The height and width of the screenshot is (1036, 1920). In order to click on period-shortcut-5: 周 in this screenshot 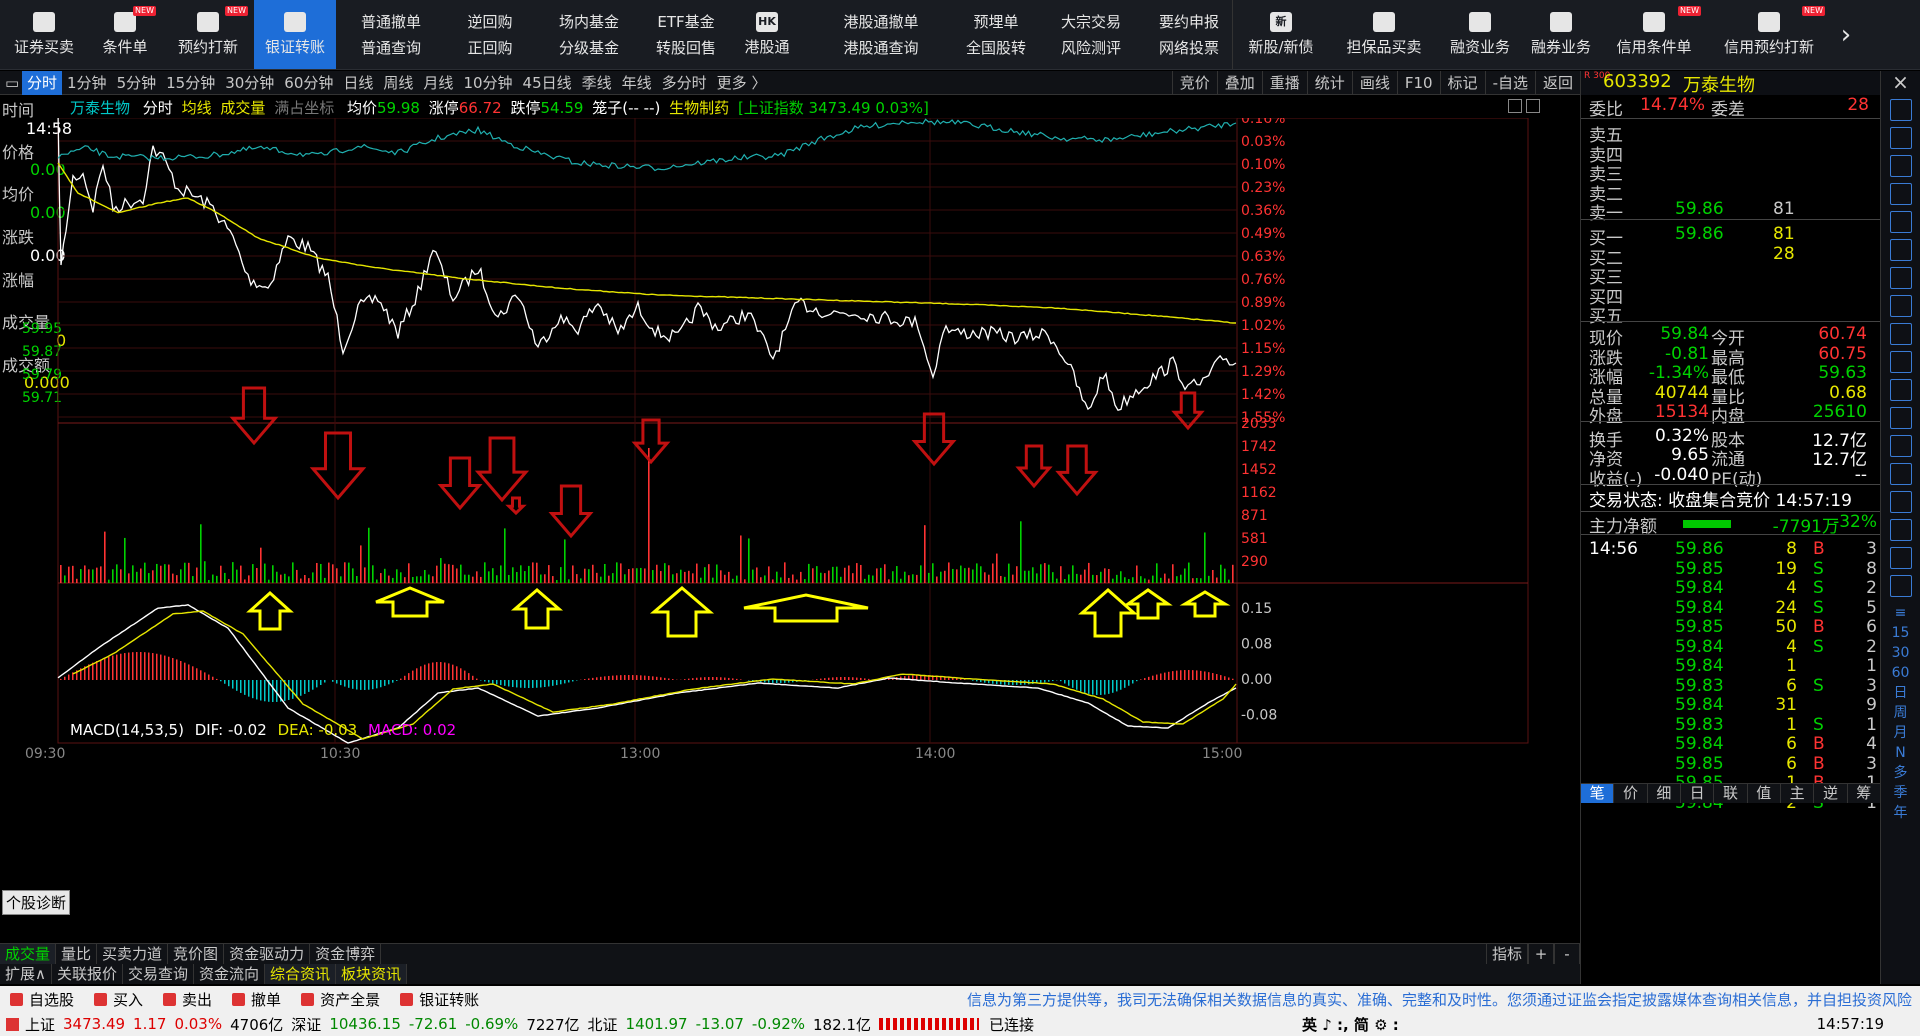, I will do `click(1900, 713)`.